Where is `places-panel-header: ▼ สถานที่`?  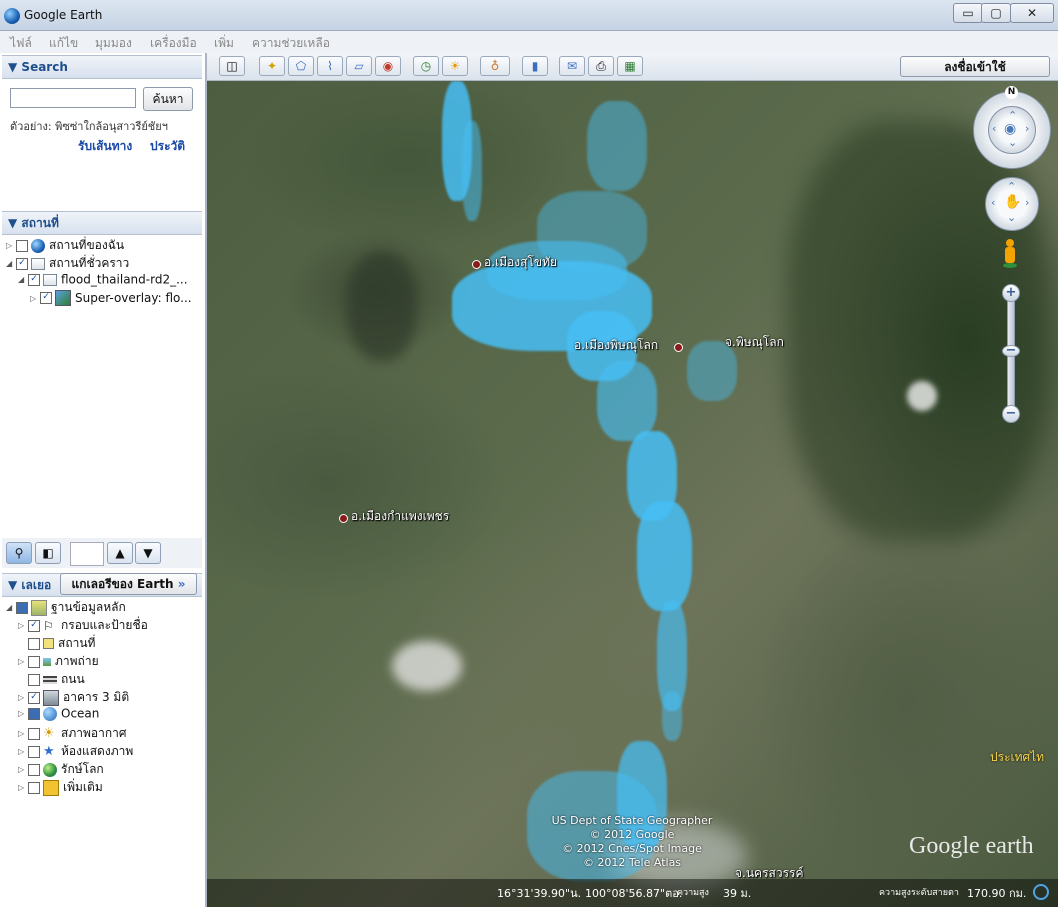 places-panel-header: ▼ สถานที่ is located at coordinates (102, 223).